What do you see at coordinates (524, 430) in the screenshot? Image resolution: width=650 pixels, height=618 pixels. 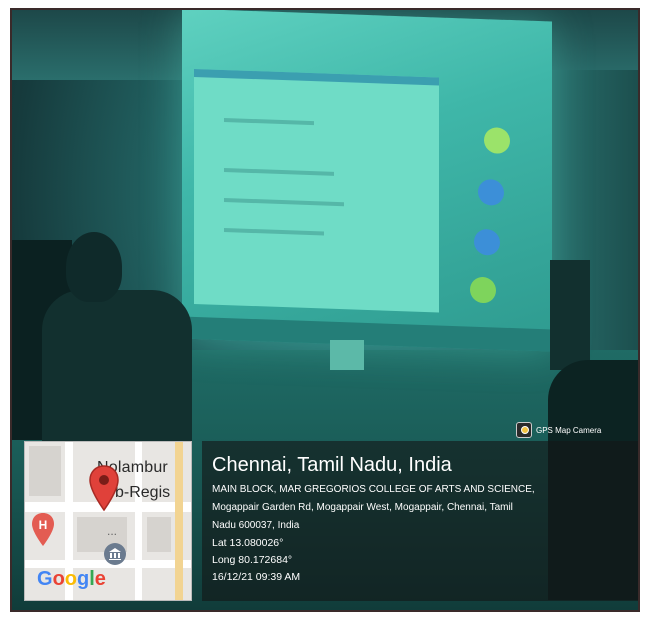 I see `gps-map-camera-icon` at bounding box center [524, 430].